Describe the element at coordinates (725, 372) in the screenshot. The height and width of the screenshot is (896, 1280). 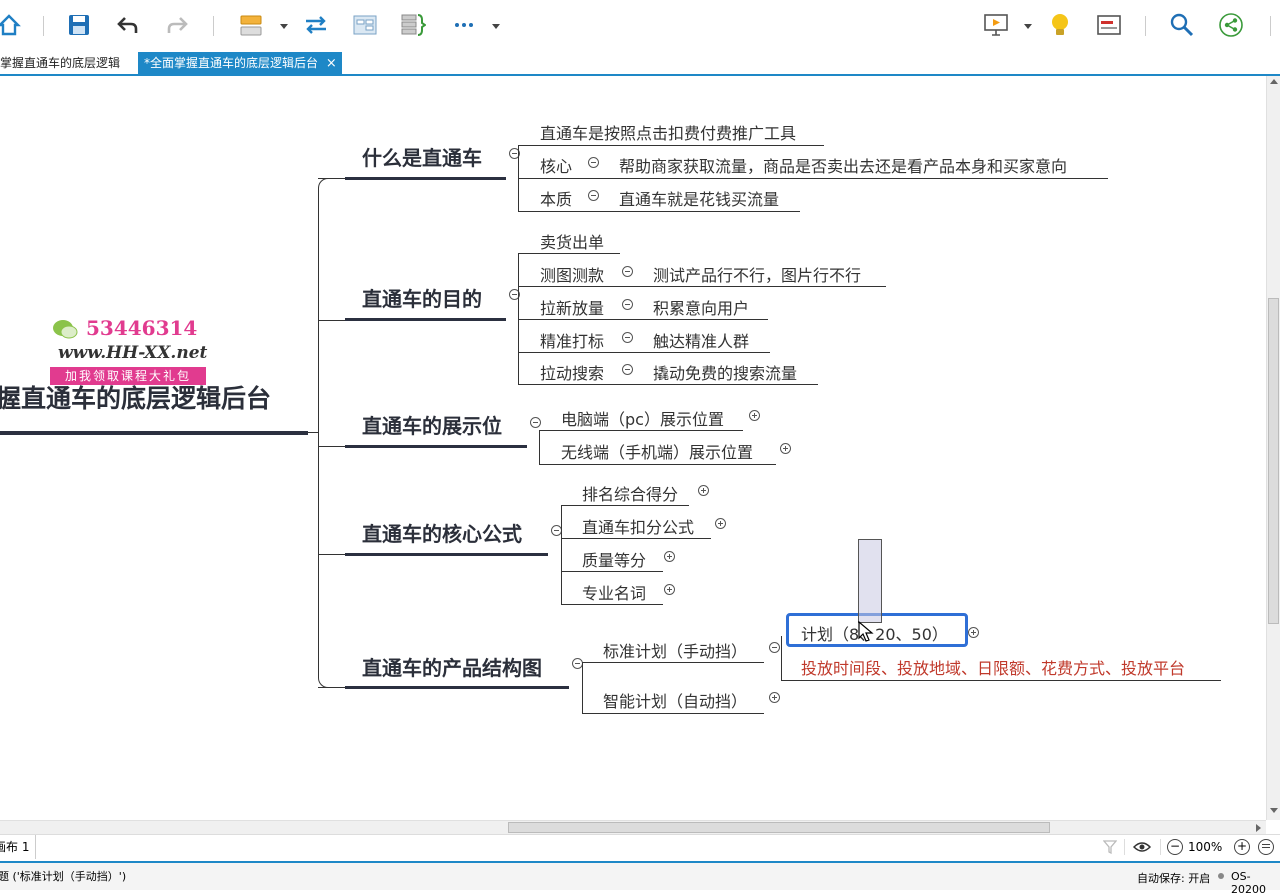
I see `subtopic-detail: 撬动免费的搜索流量` at that location.